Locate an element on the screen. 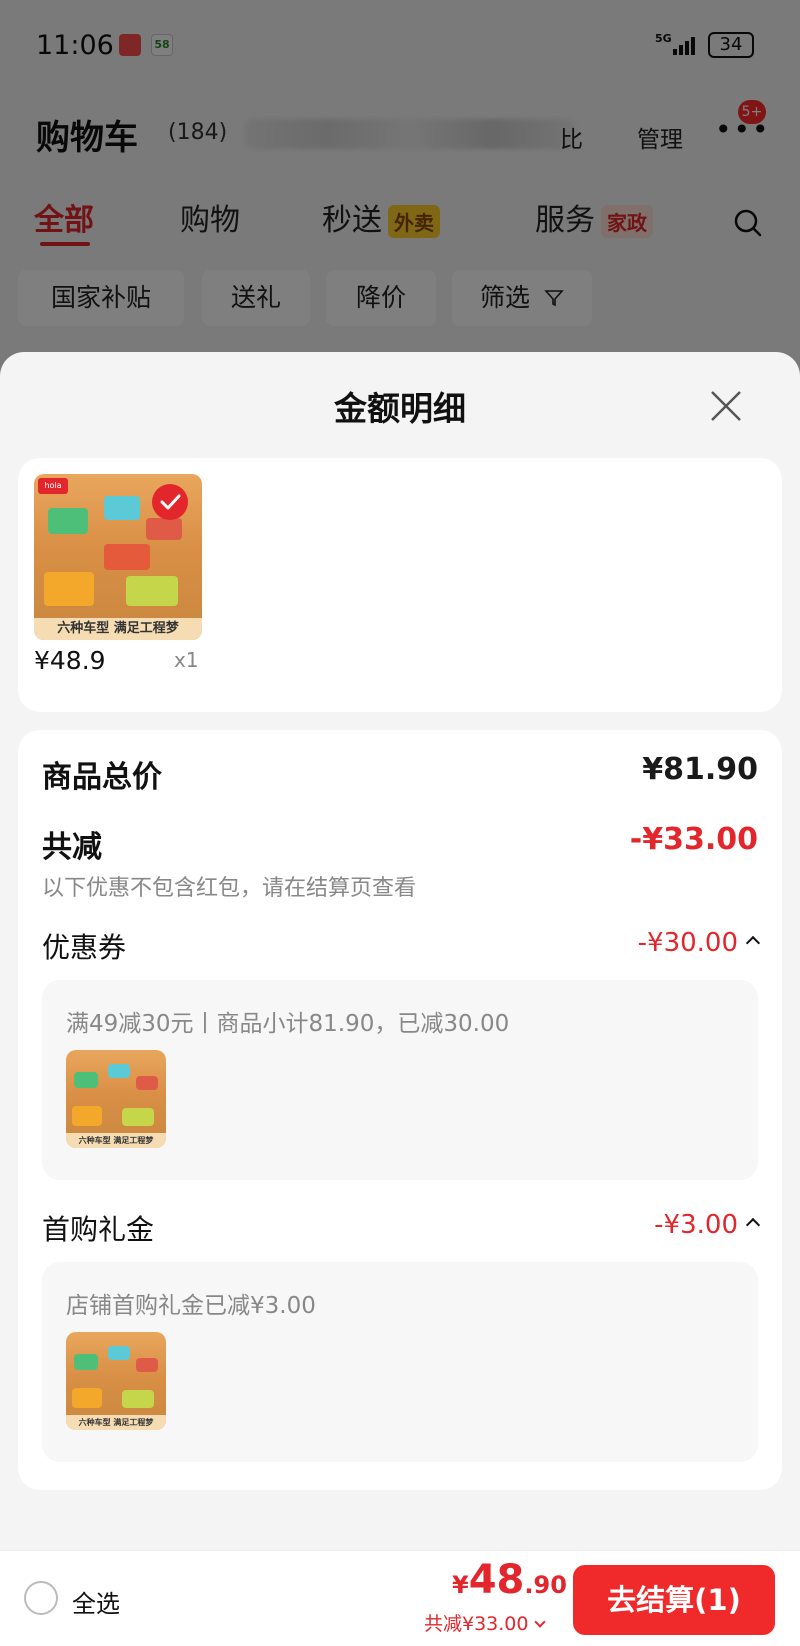  discount-summary-toggle: 共减¥33.00 is located at coordinates (485, 1622).